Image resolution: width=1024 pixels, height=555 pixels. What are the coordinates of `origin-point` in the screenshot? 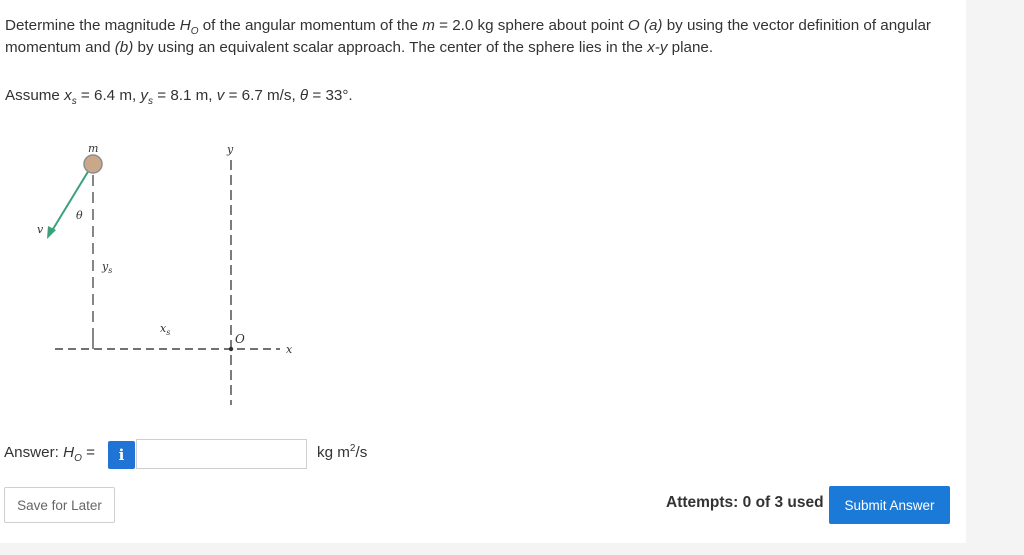 It's located at (231, 349).